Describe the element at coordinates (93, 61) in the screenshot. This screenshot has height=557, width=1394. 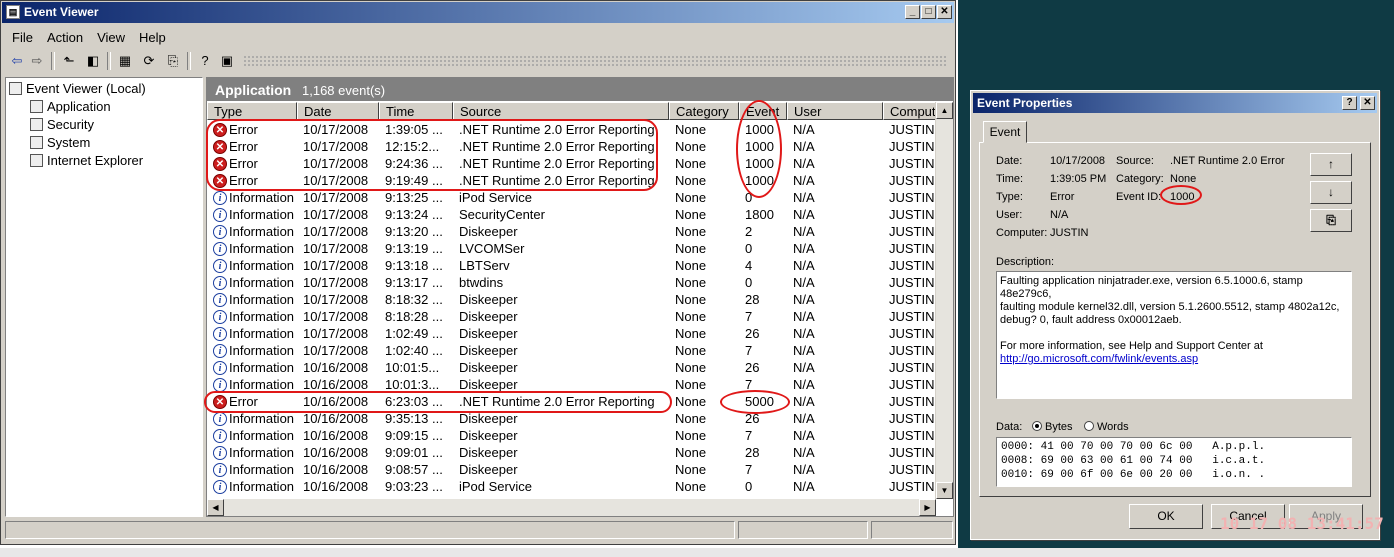
I see `show-hide-tree-icon: ◧` at that location.